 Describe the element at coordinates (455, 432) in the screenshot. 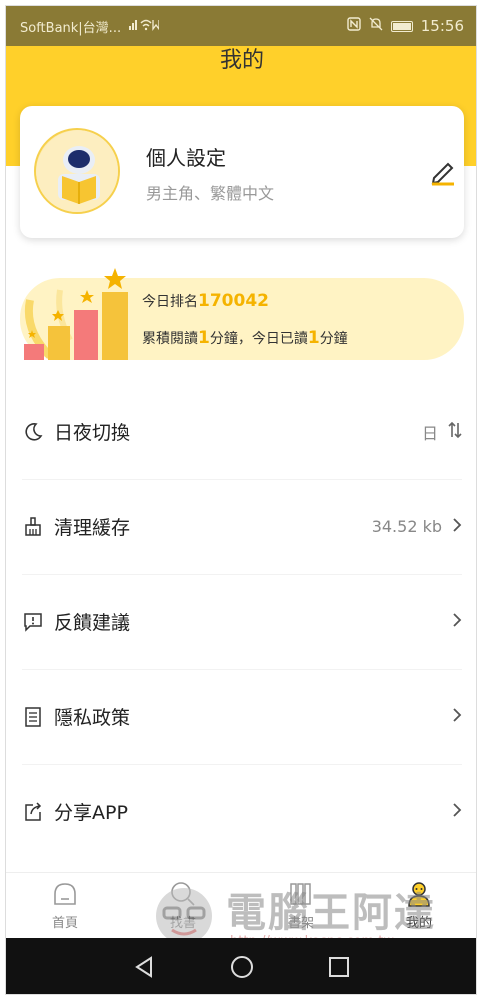

I see `swap-icon` at that location.